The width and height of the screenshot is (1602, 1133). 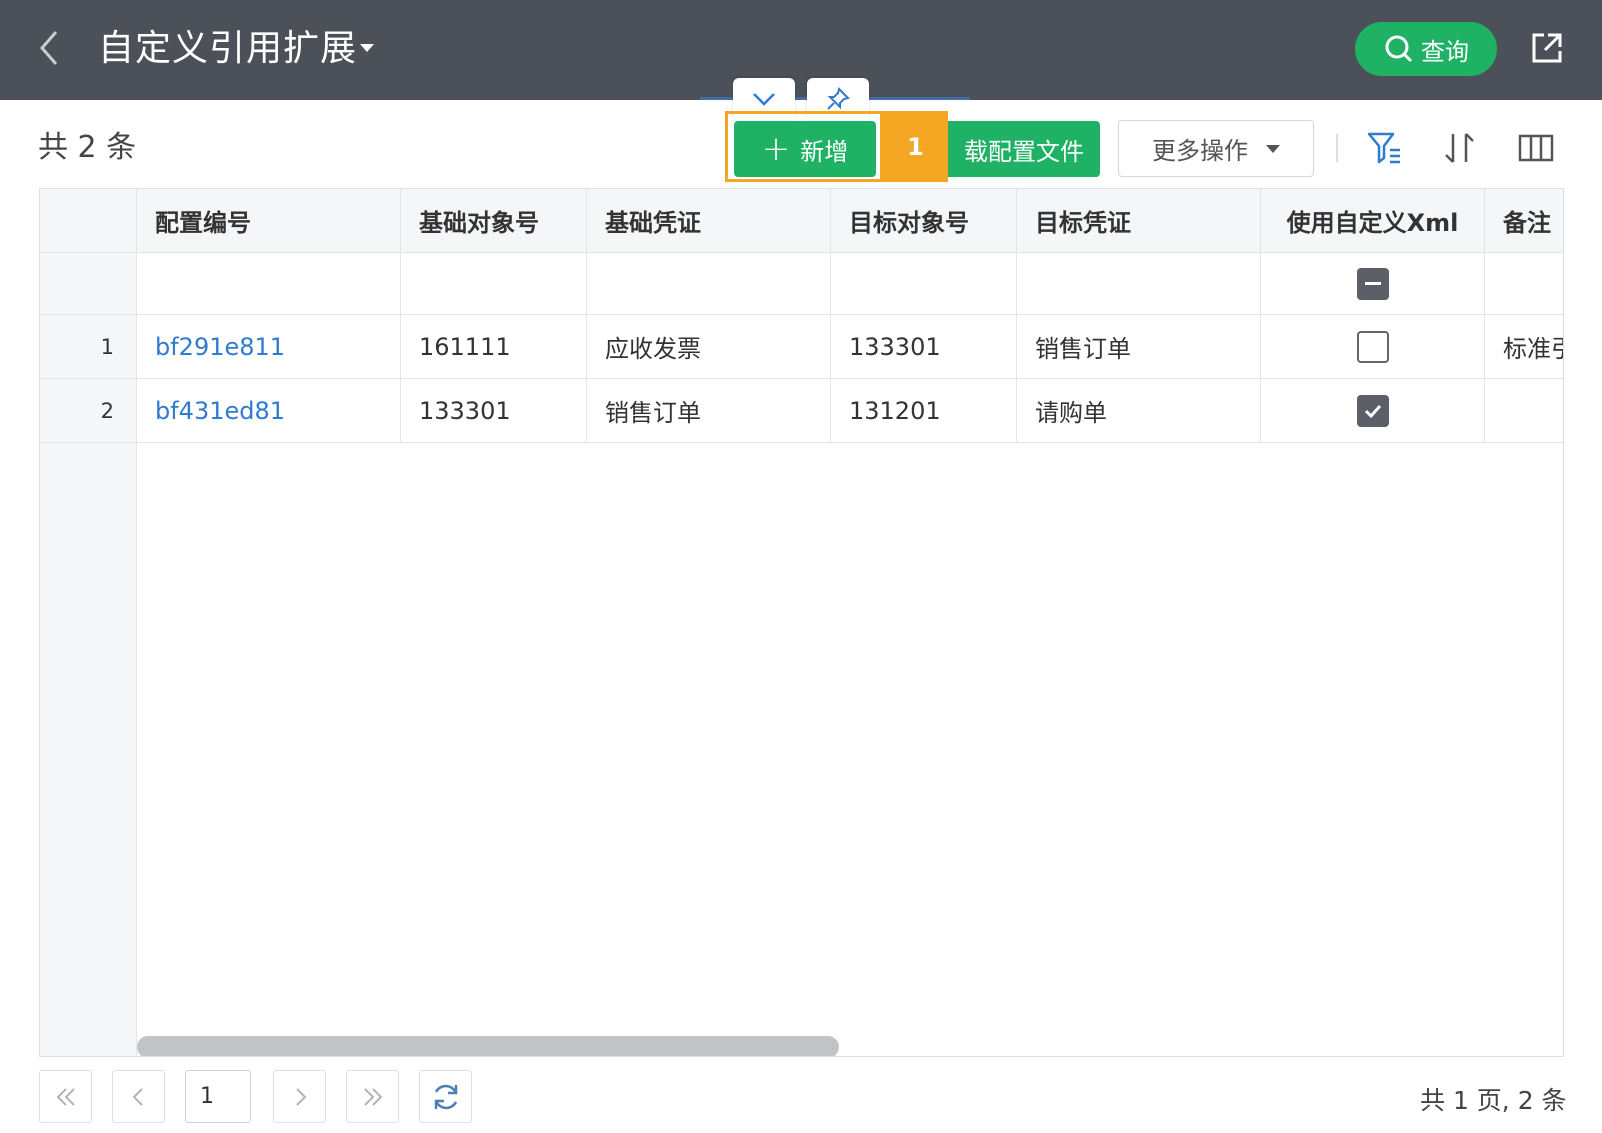 What do you see at coordinates (1139, 410) in the screenshot?
I see `target-doc-cell: 请购单` at bounding box center [1139, 410].